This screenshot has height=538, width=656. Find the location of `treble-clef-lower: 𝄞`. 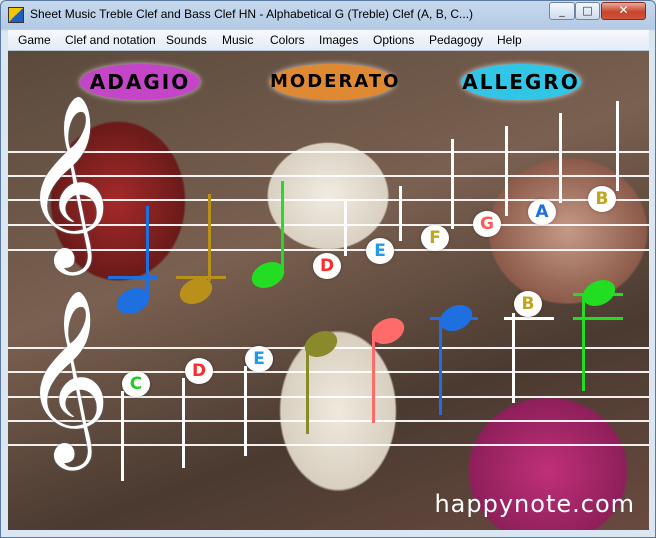

treble-clef-lower: 𝄞 is located at coordinates (66, 376).